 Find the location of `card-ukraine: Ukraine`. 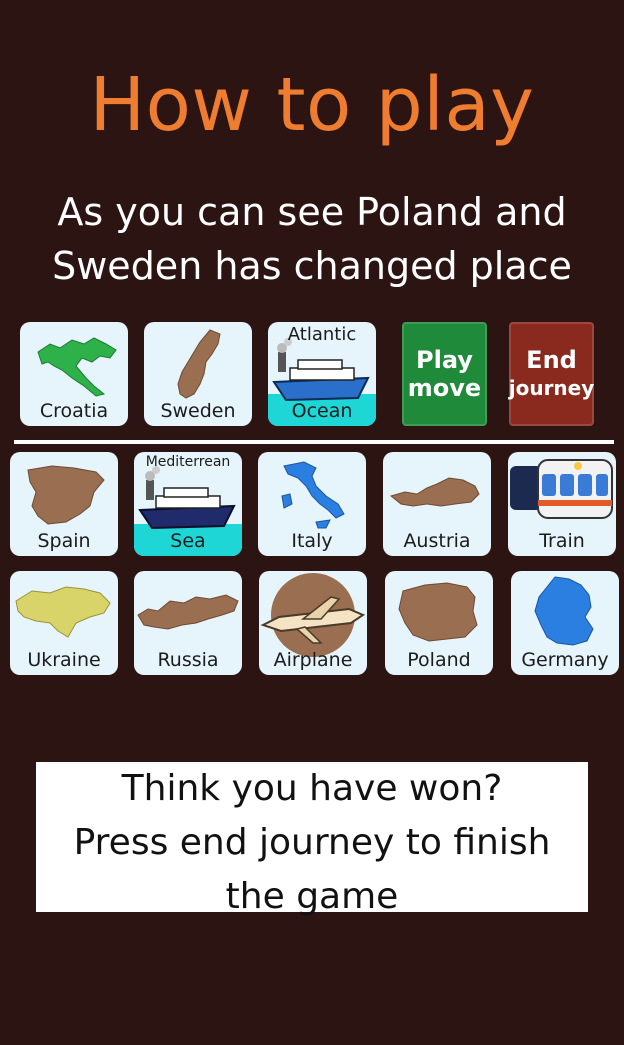

card-ukraine: Ukraine is located at coordinates (64, 623).